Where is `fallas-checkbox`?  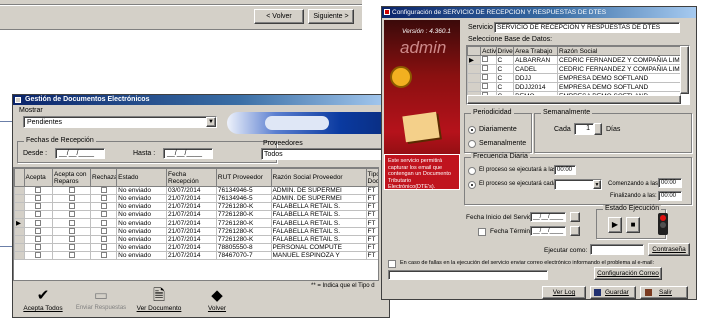 fallas-checkbox is located at coordinates (392, 264).